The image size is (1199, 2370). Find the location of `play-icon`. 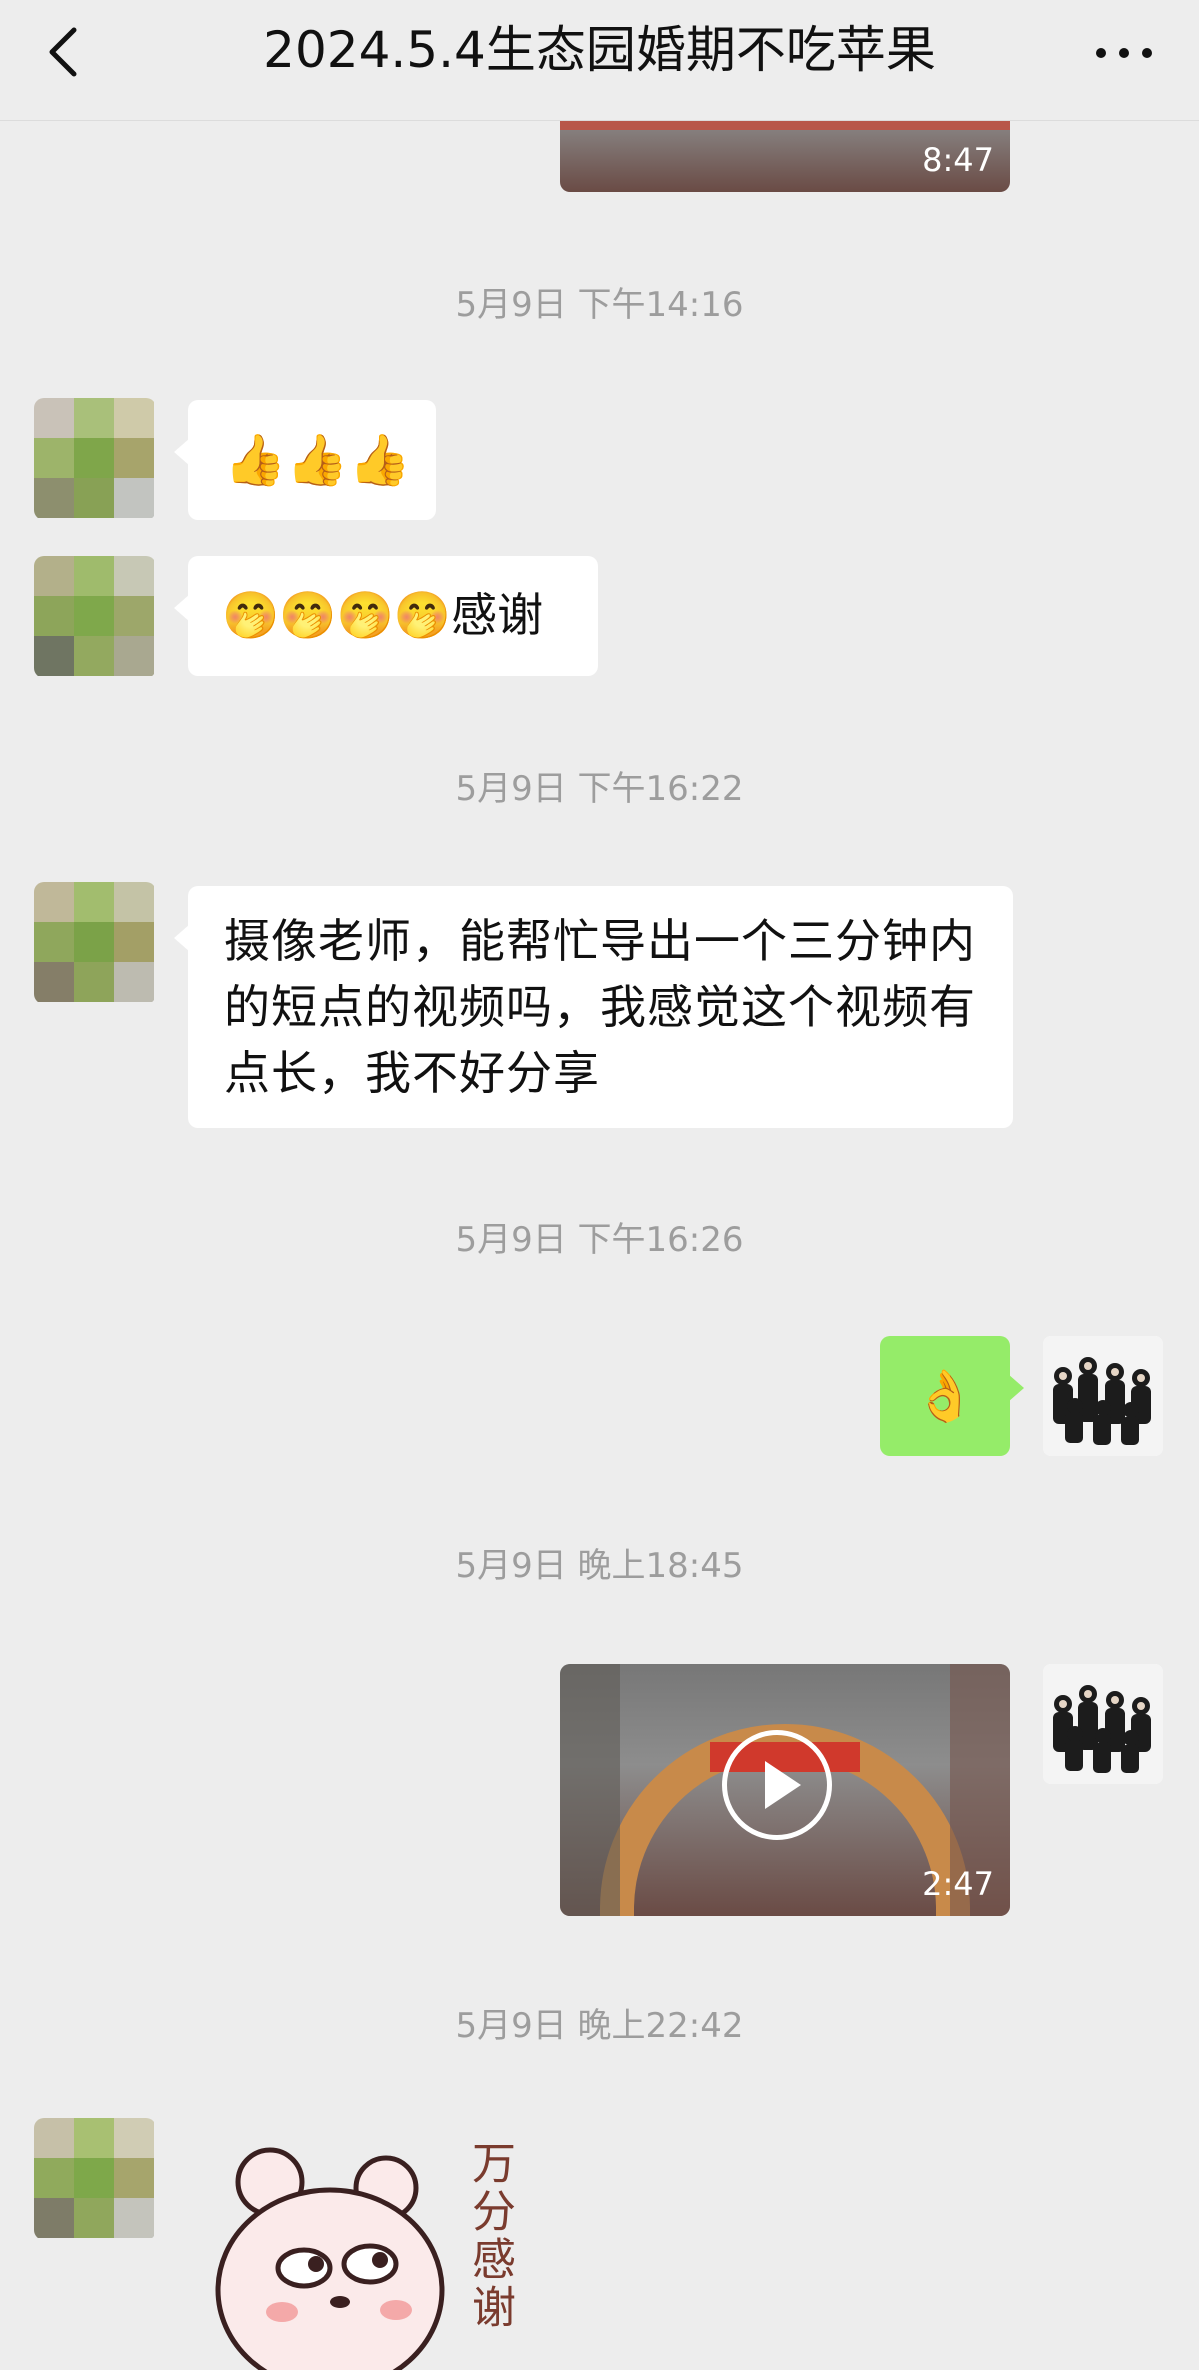

play-icon is located at coordinates (777, 1785).